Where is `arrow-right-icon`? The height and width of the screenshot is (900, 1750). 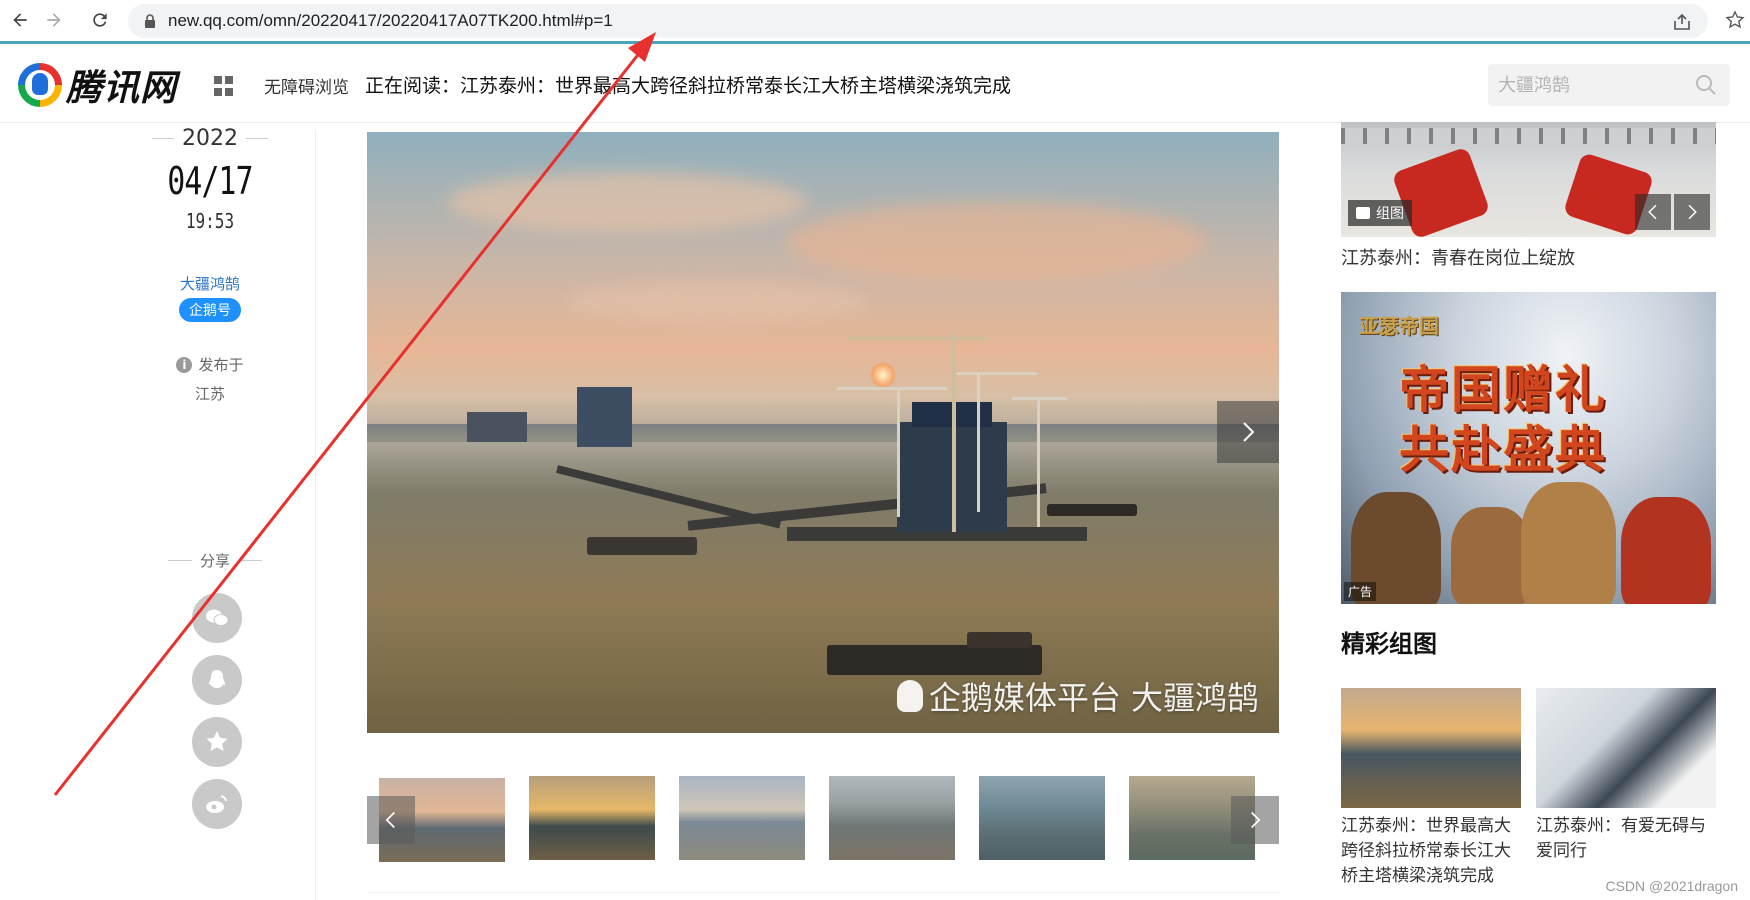
arrow-right-icon is located at coordinates (54, 20).